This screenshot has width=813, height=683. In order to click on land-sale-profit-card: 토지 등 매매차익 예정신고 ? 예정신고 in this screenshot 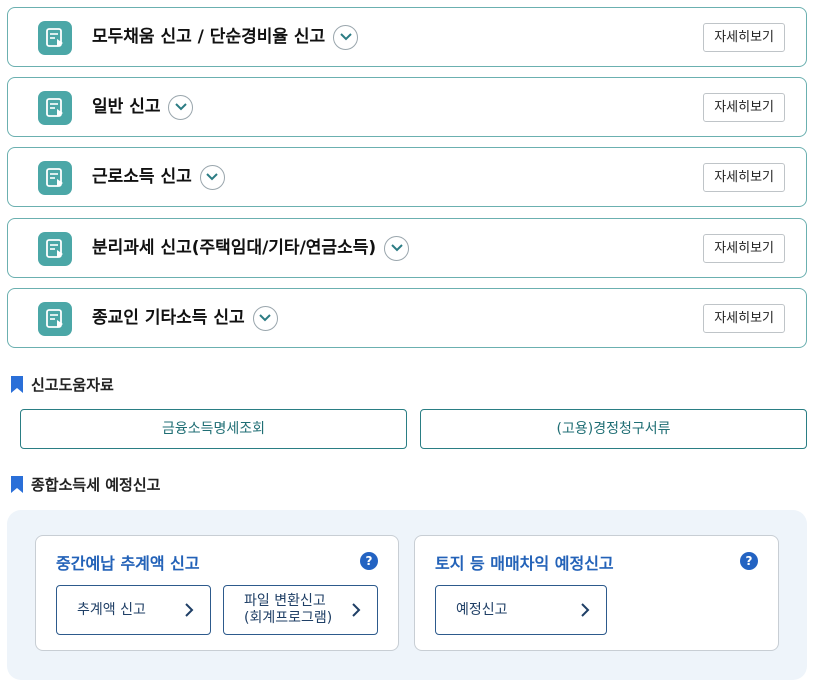, I will do `click(596, 593)`.